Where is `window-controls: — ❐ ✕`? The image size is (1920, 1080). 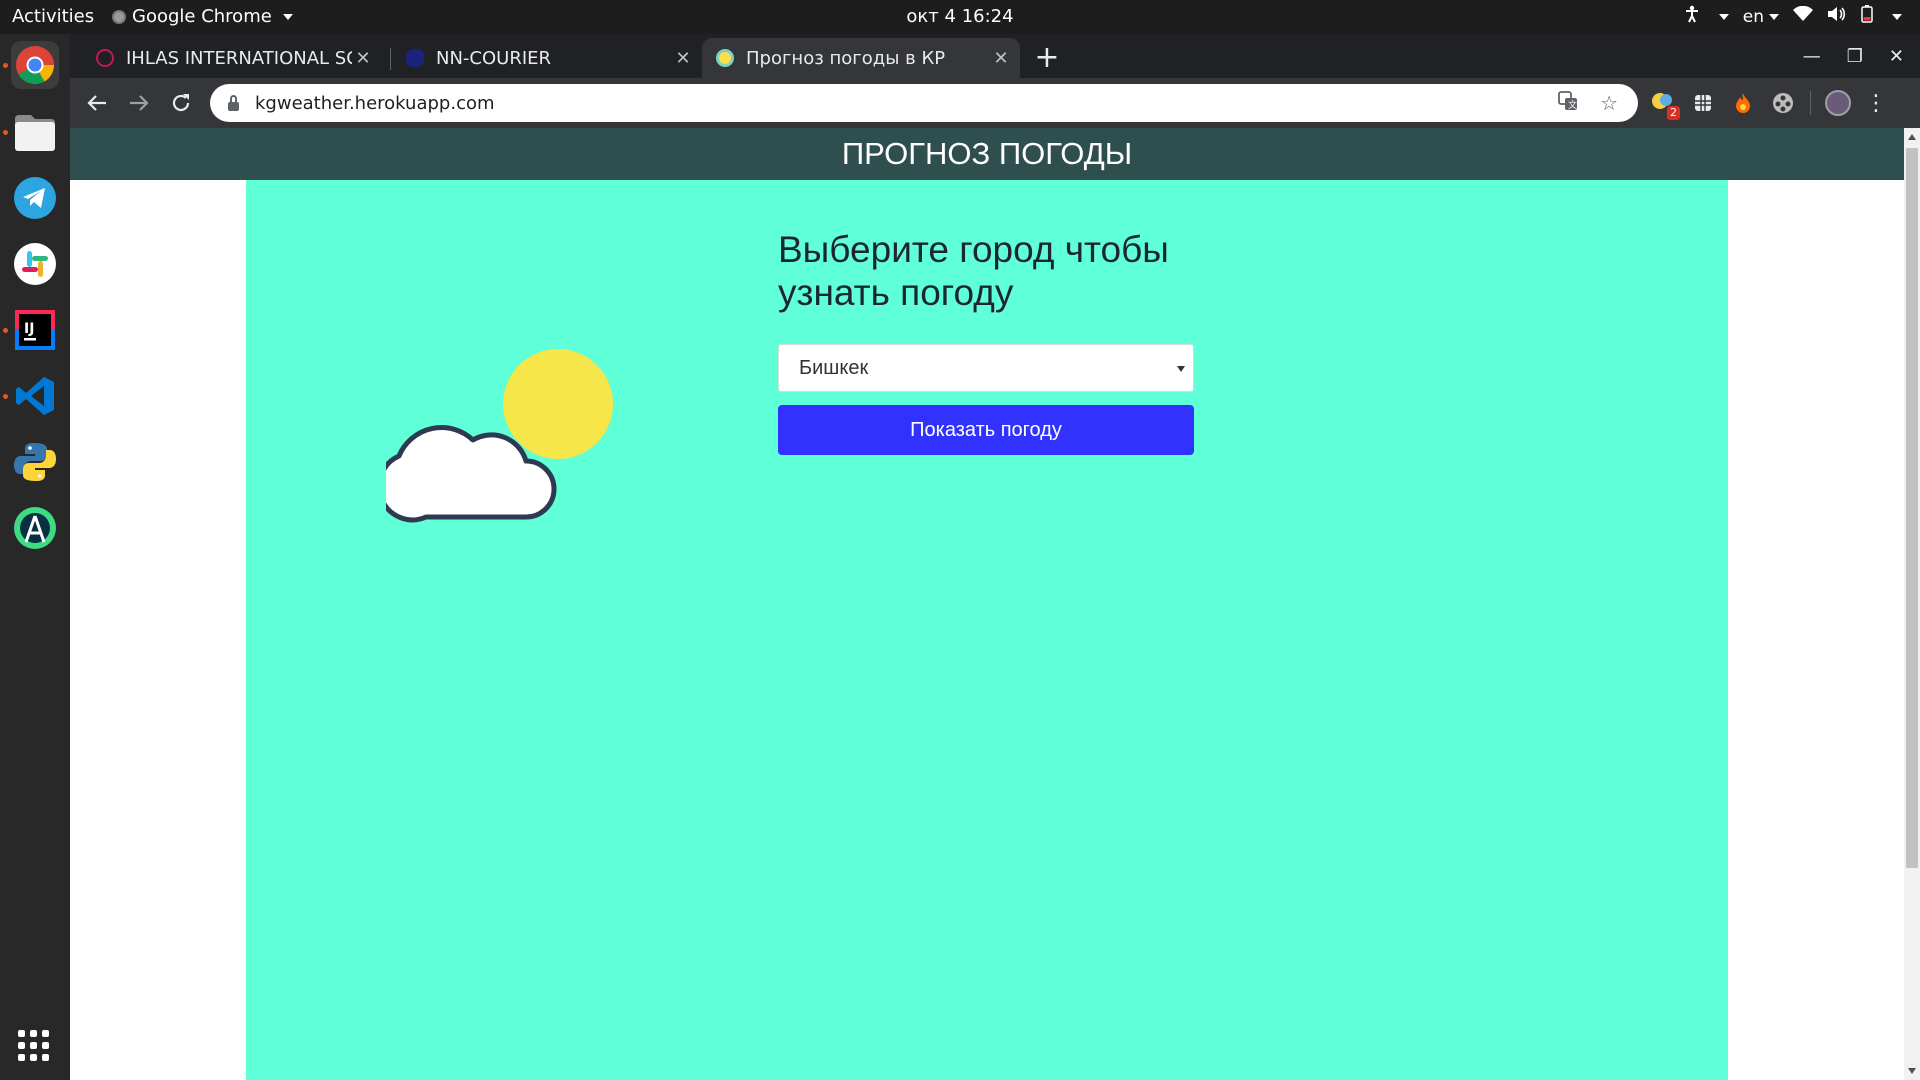
window-controls: — ❐ ✕ is located at coordinates (1861, 56).